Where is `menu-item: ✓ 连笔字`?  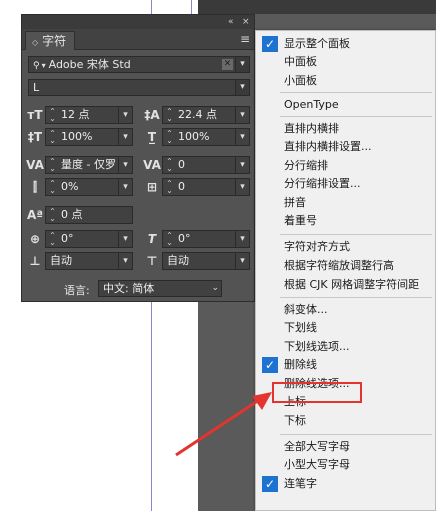
menu-item: ✓ 连笔字 is located at coordinates (345, 484).